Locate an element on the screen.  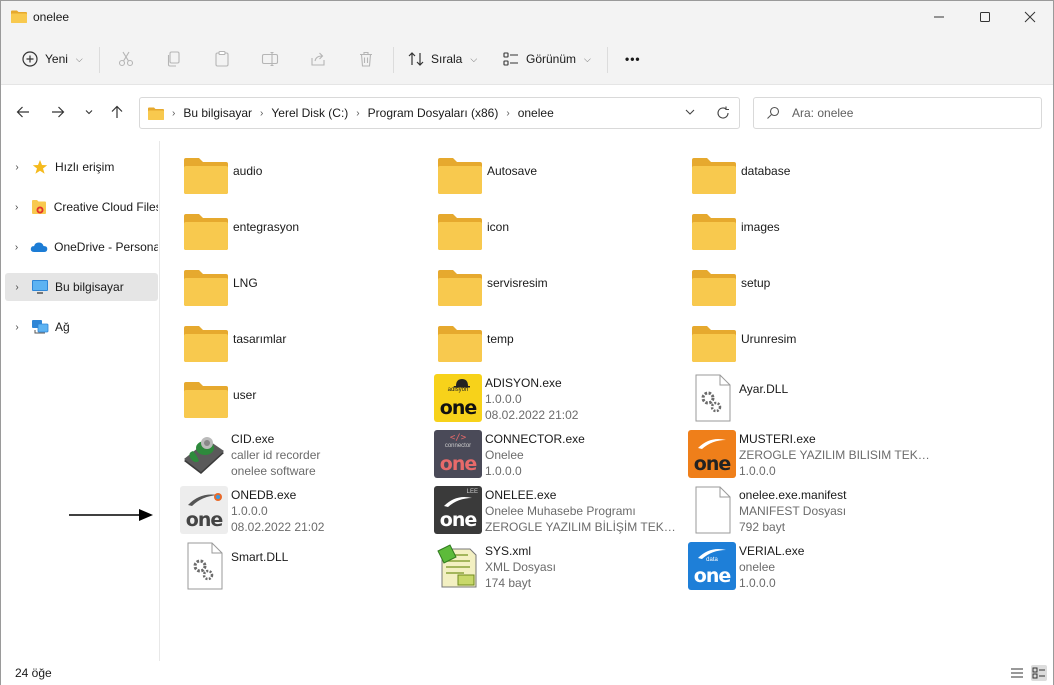
folder-item: user is located at coordinates (306, 400).